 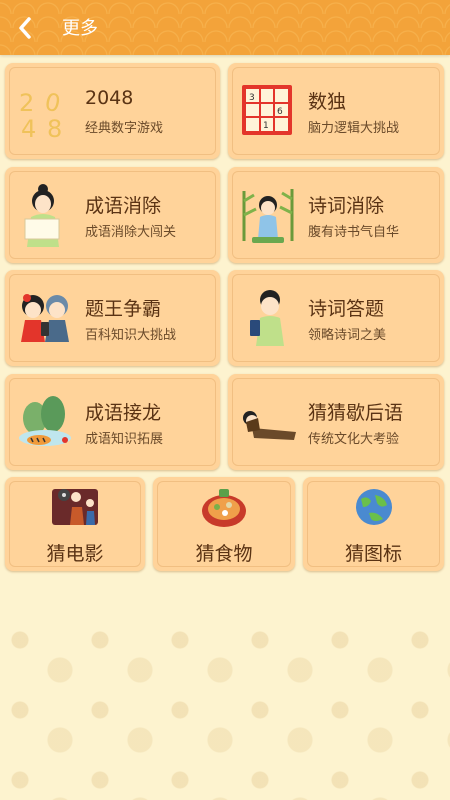 I want to click on game-subtitle: 成语消除大闯关, so click(x=131, y=232).